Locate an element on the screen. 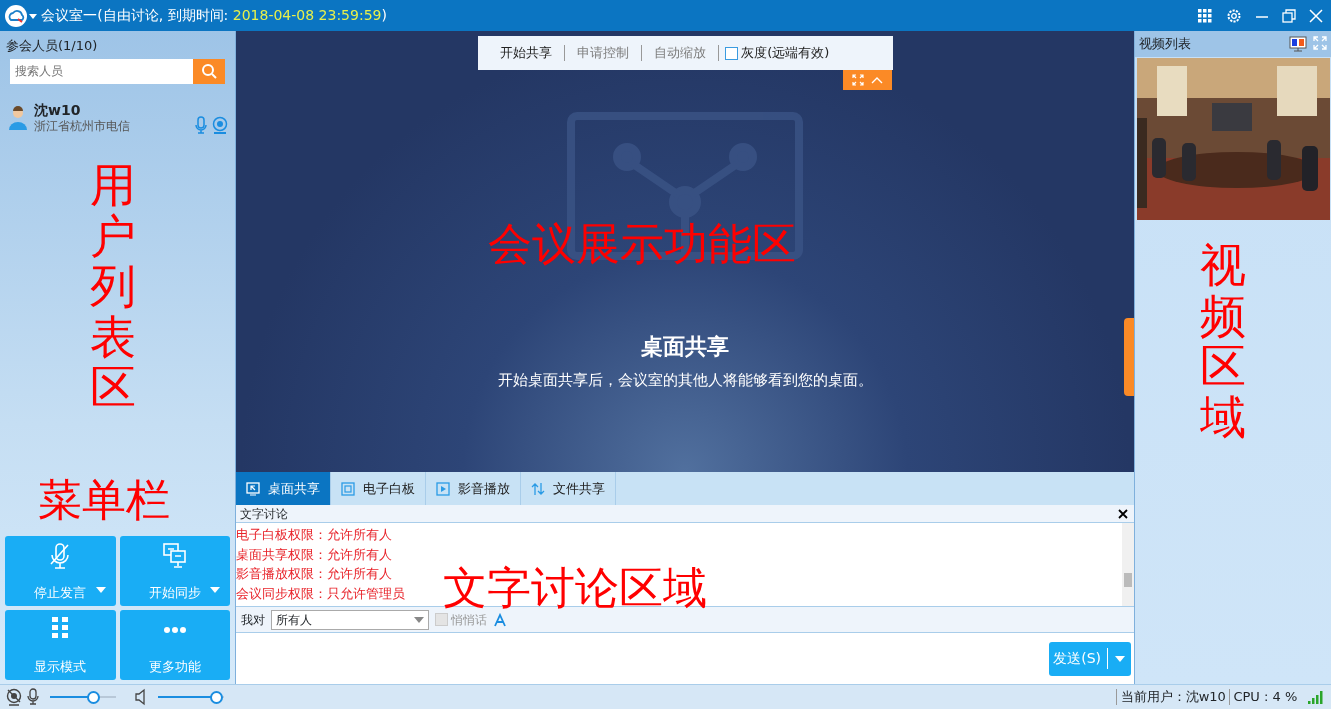 This screenshot has height=709, width=1331. menu-button: 开始同步 is located at coordinates (174, 571).